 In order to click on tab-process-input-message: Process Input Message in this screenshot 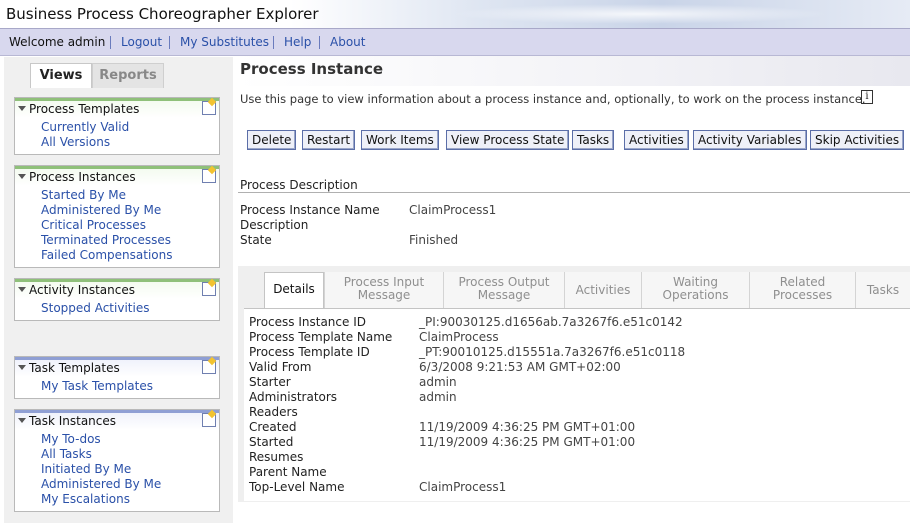, I will do `click(383, 290)`.